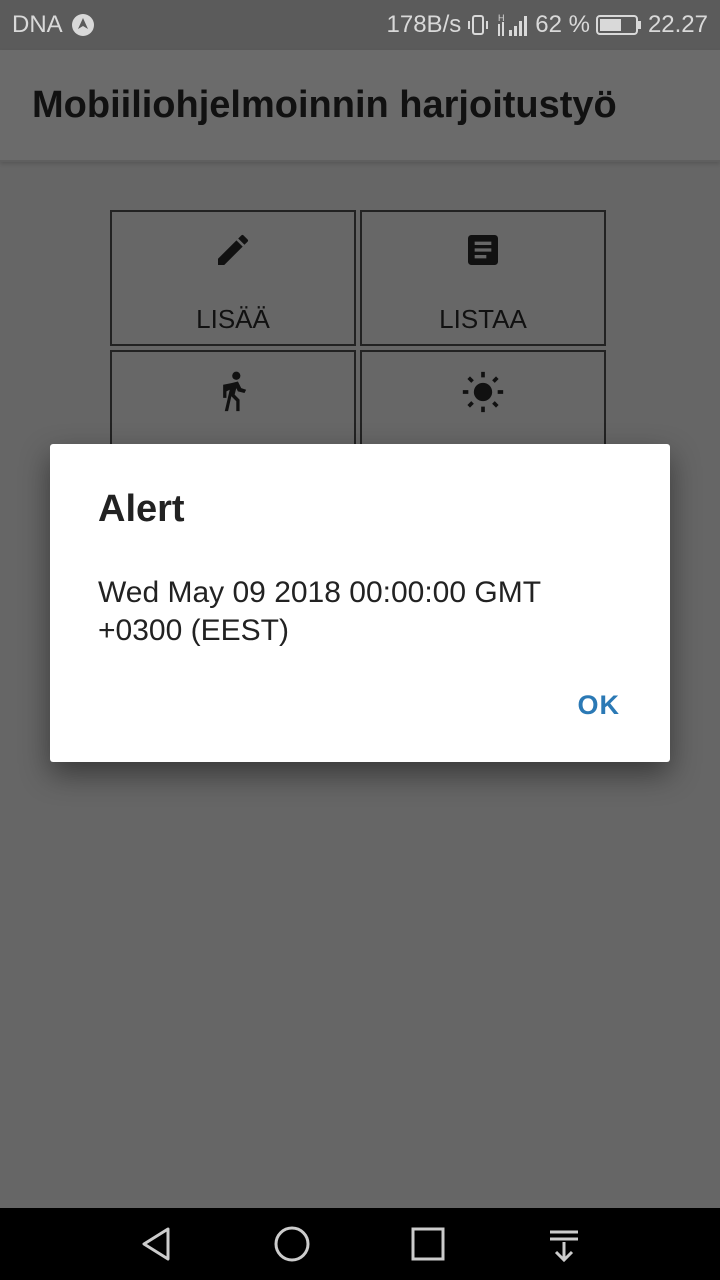  What do you see at coordinates (233, 250) in the screenshot?
I see `pencil-icon` at bounding box center [233, 250].